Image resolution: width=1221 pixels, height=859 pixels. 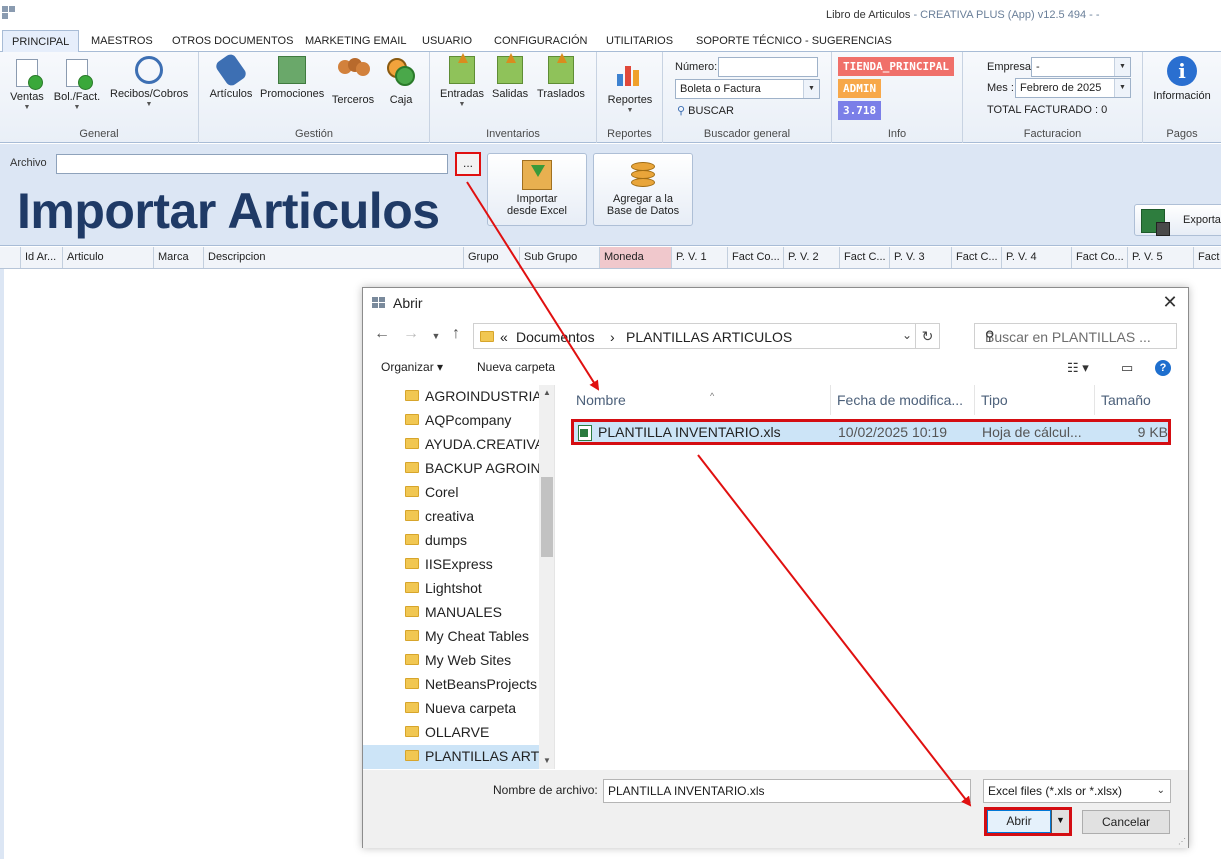 What do you see at coordinates (41, 41) in the screenshot?
I see `tab-principal: PRINCIPAL` at bounding box center [41, 41].